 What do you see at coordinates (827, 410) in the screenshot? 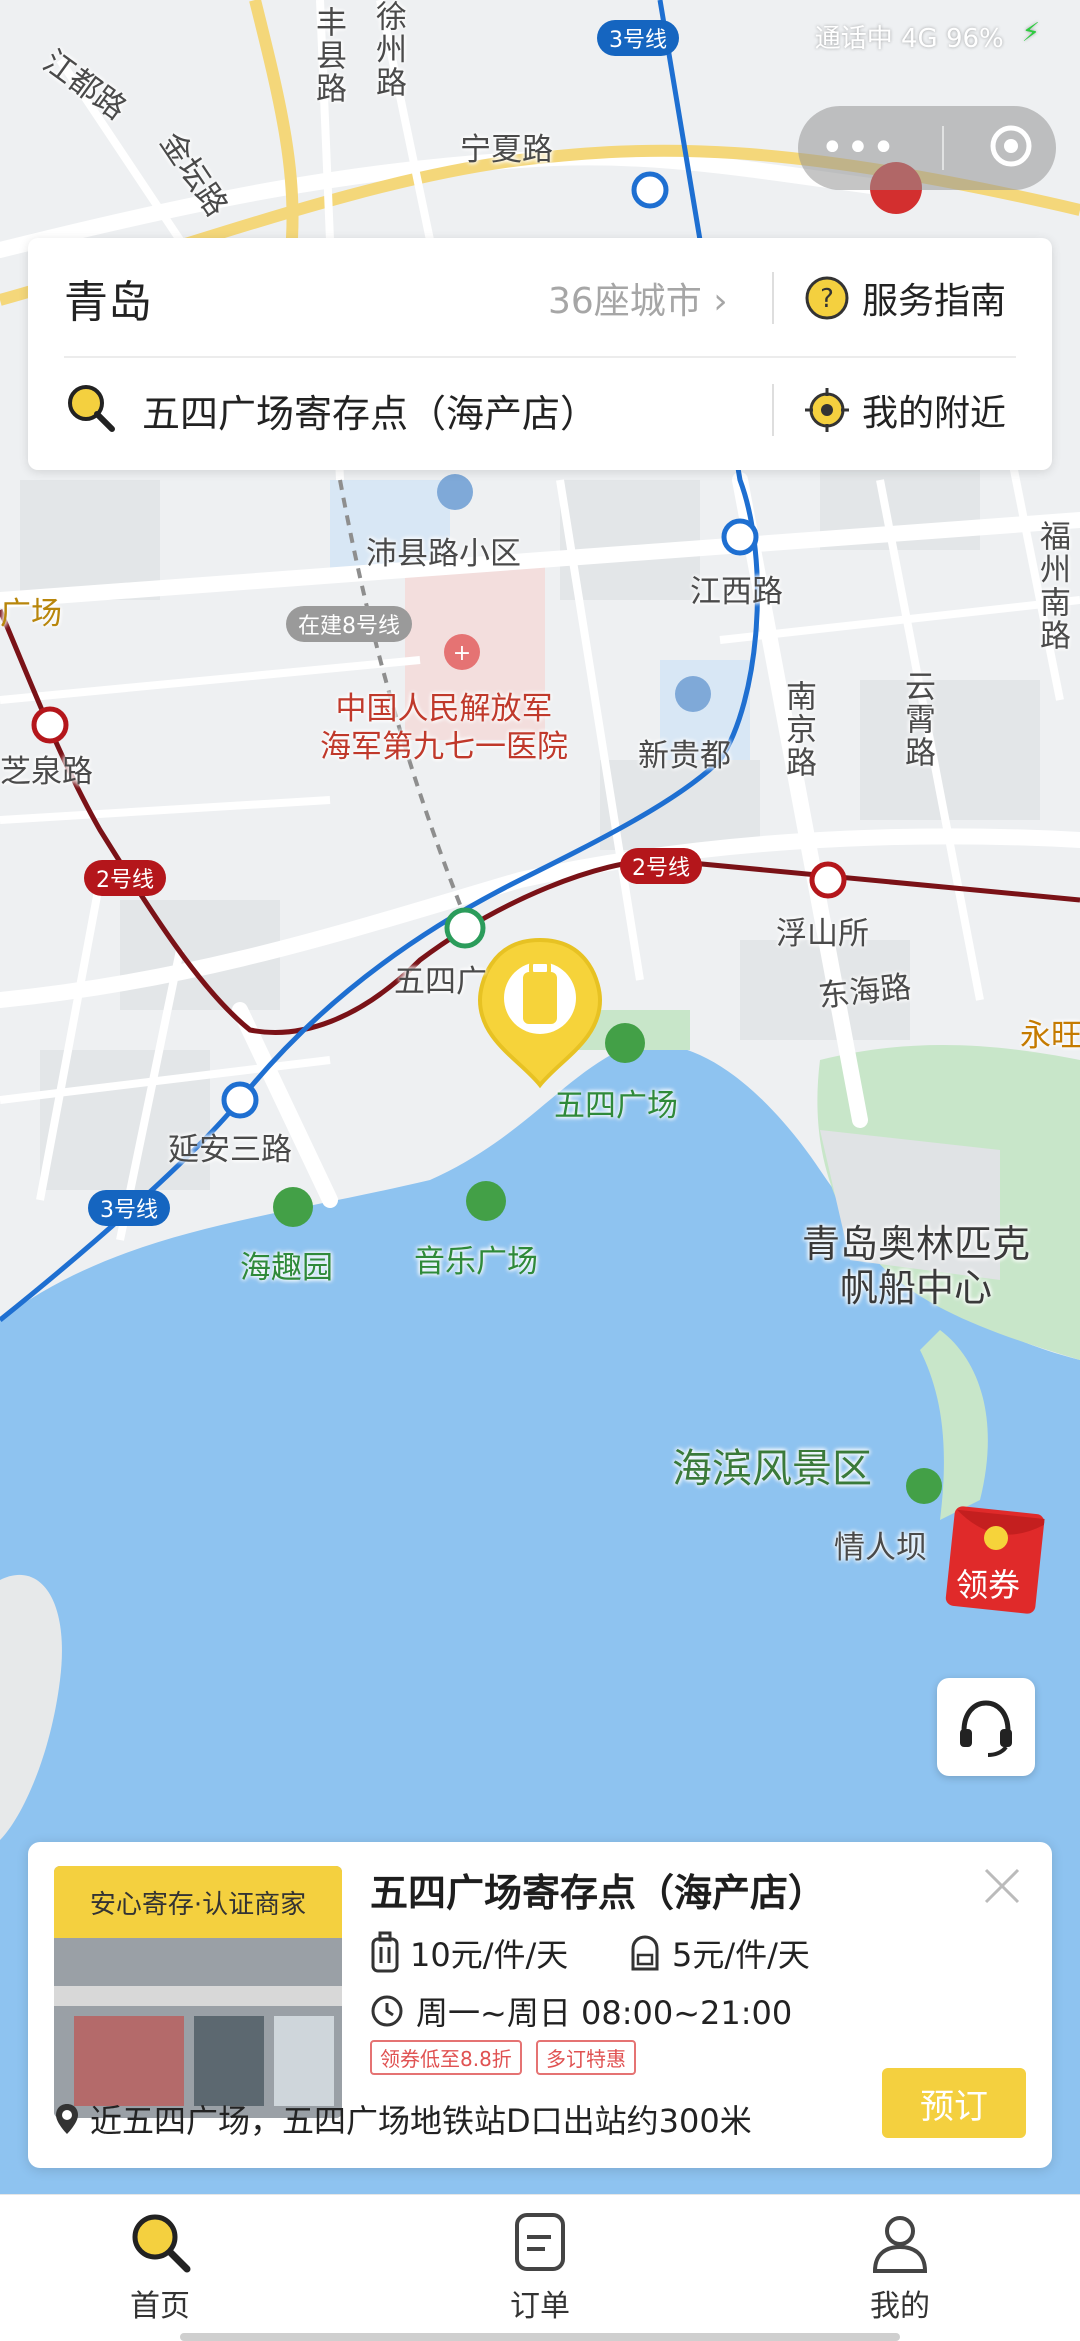
I see `locate-icon` at bounding box center [827, 410].